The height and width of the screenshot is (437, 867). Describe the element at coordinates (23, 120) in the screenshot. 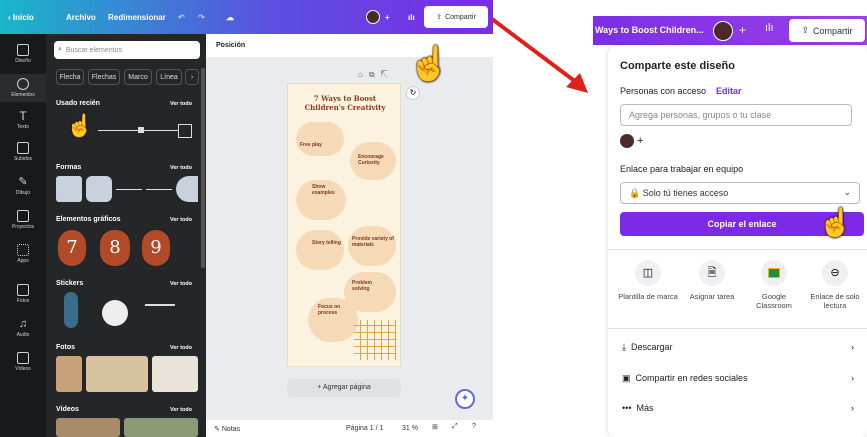

I see `rail-text: T Texto` at that location.